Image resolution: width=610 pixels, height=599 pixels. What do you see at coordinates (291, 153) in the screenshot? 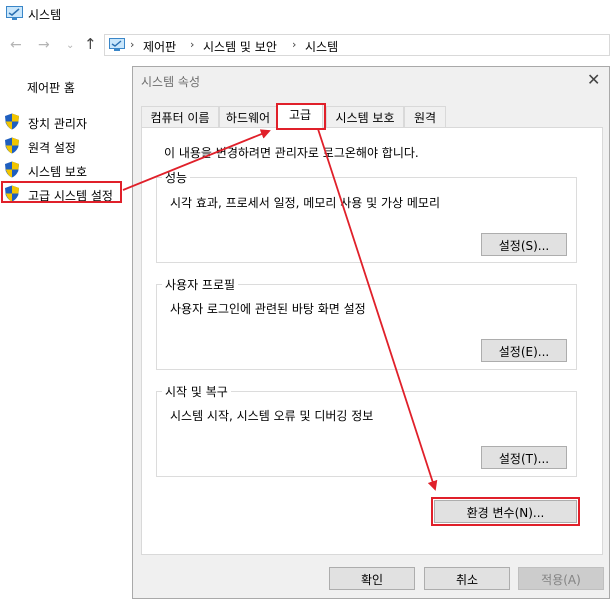
I see `admin-note: 이 내용을 변경하려면 관리자로 로그온해야 합니다.` at bounding box center [291, 153].